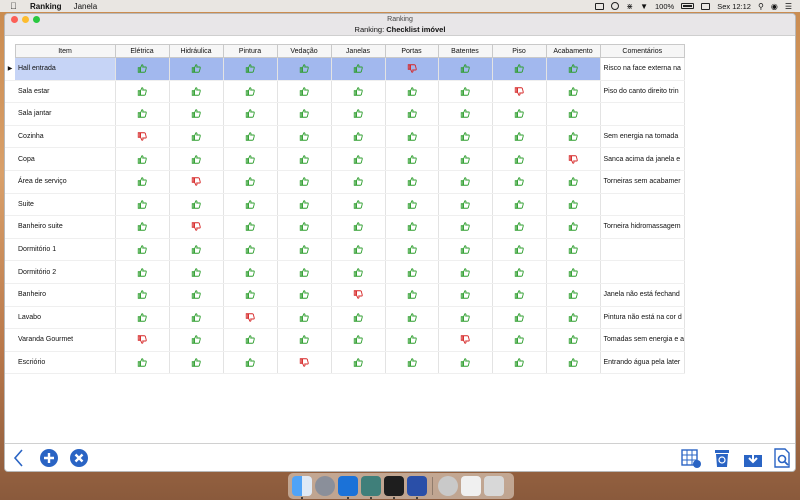 The width and height of the screenshot is (800, 500). I want to click on column-header: Portas, so click(411, 51).